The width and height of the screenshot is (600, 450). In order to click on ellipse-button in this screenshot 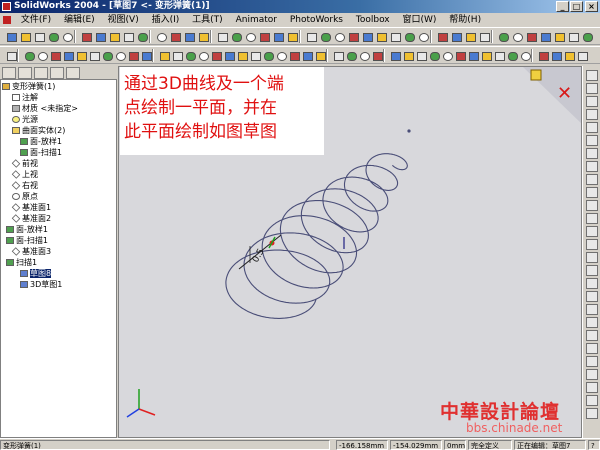, I will do `click(133, 55)`.